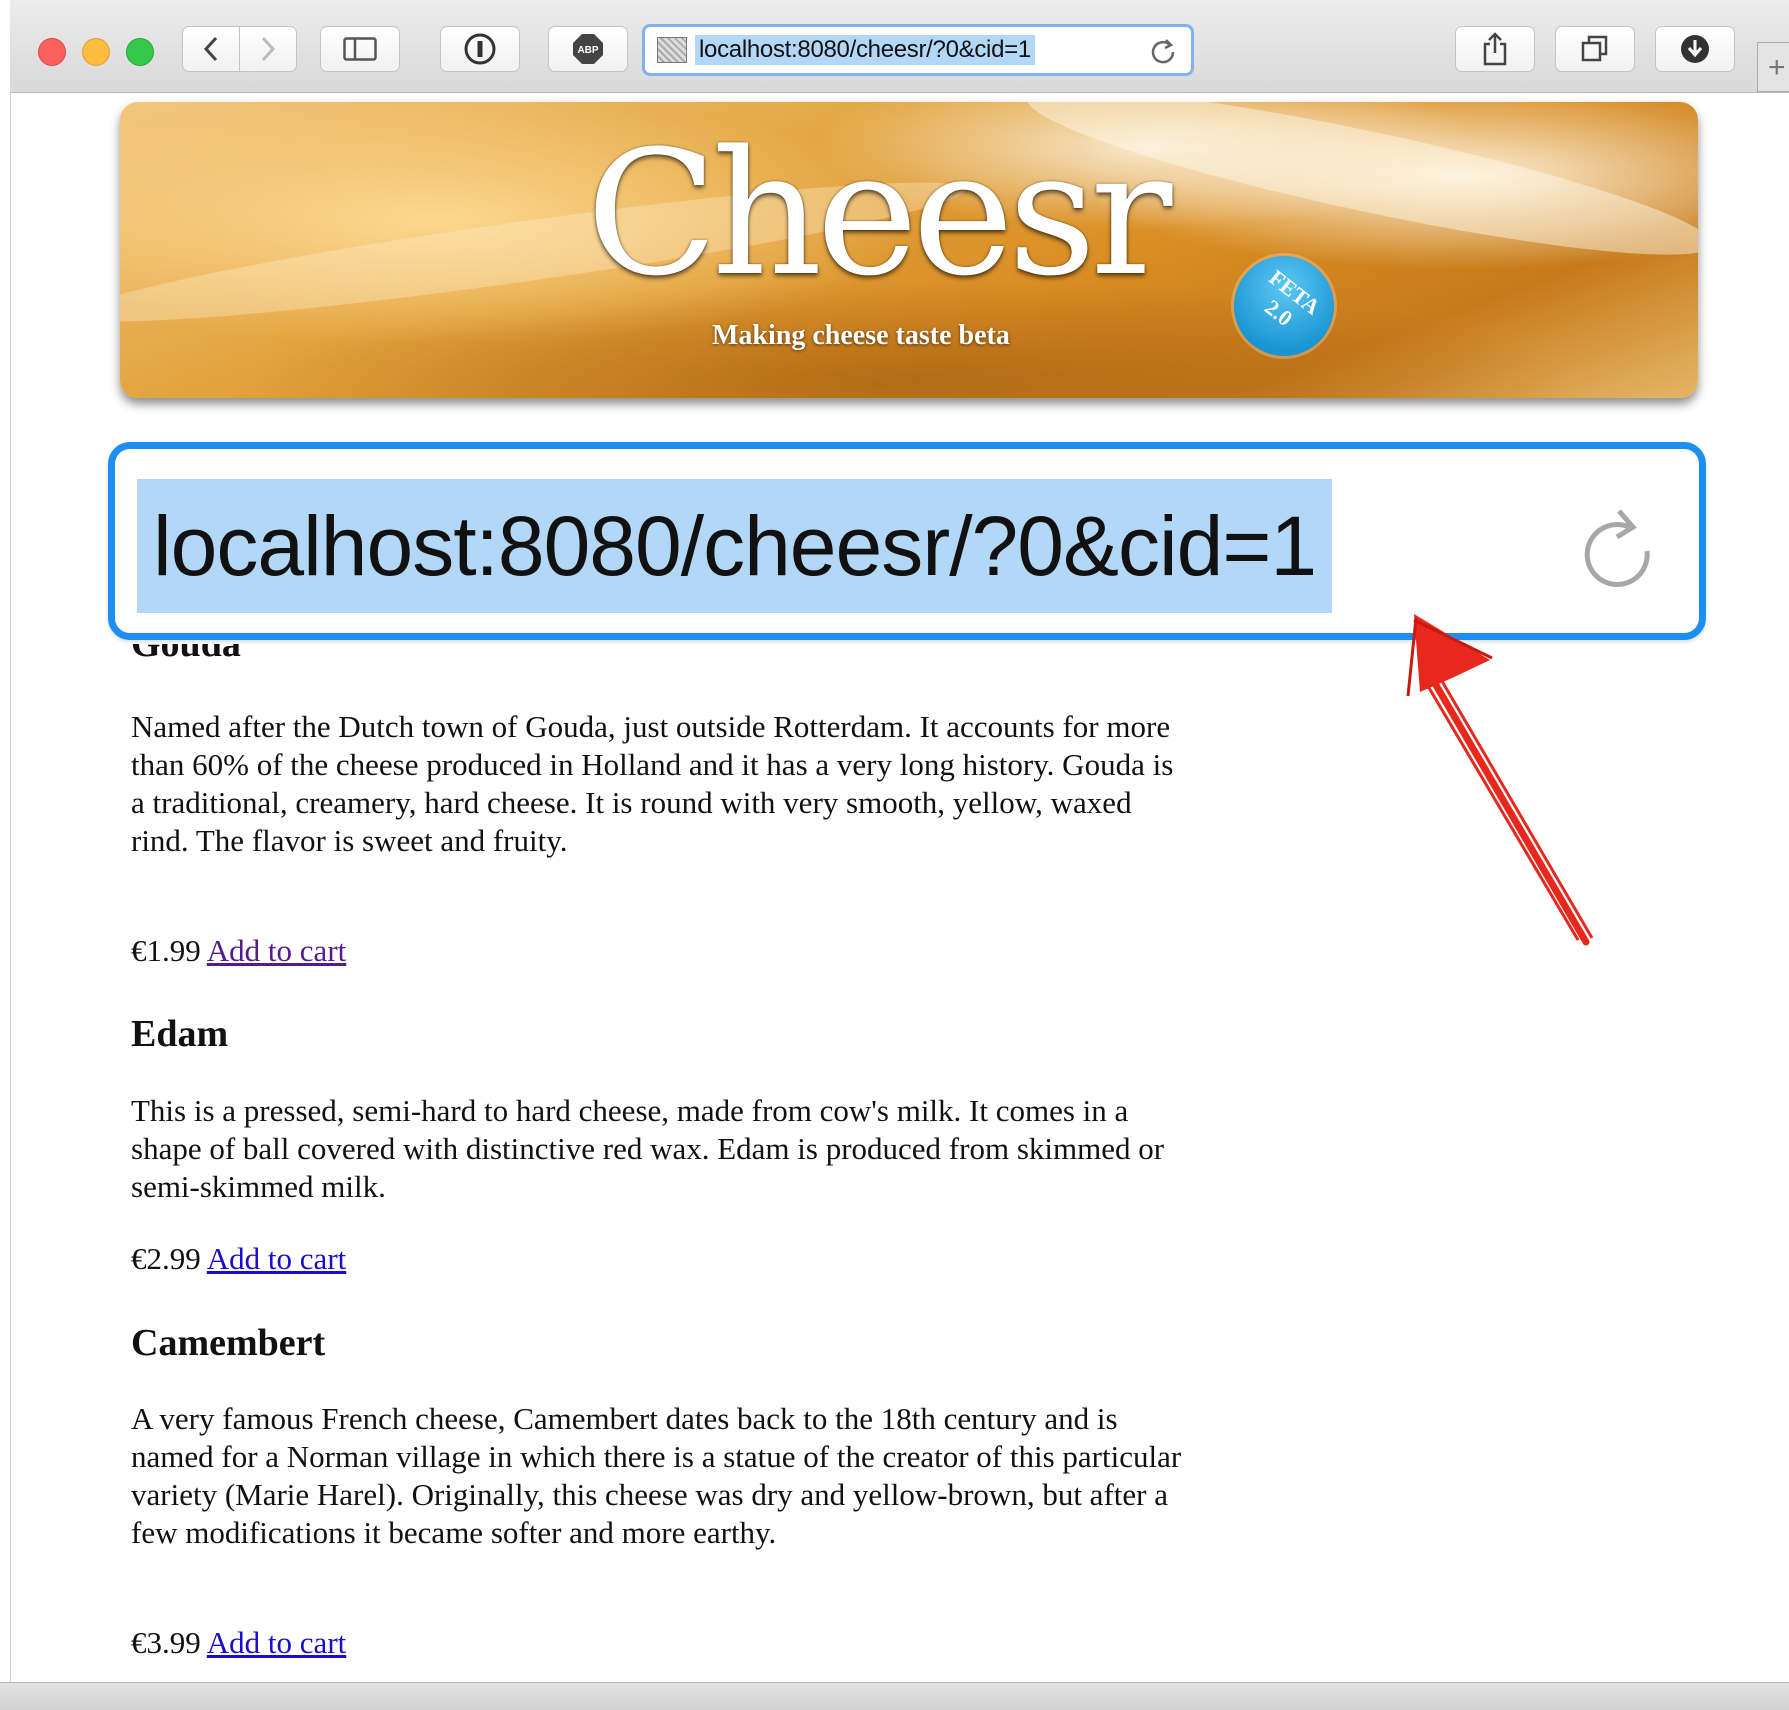  What do you see at coordinates (1773, 67) in the screenshot?
I see `new-tab-button: +` at bounding box center [1773, 67].